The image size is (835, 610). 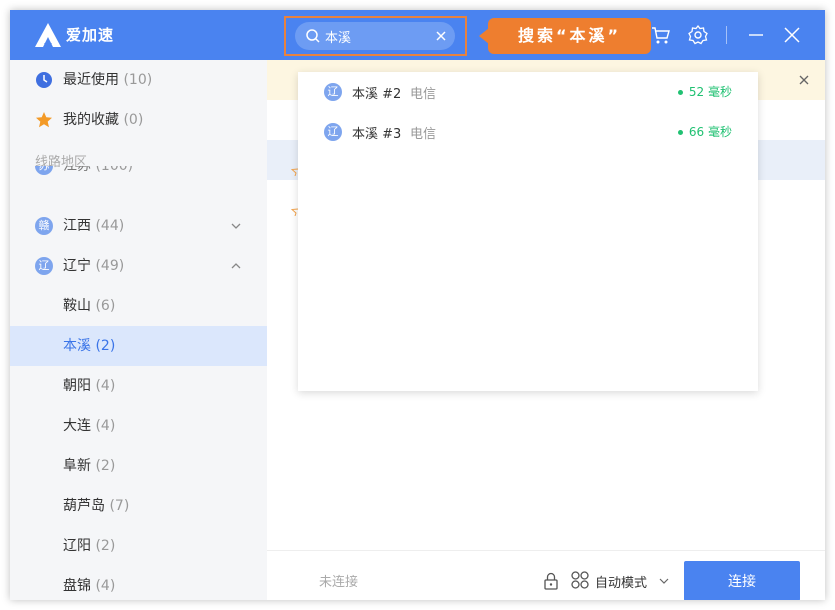 What do you see at coordinates (77, 226) in the screenshot?
I see `province-label: 江西` at bounding box center [77, 226].